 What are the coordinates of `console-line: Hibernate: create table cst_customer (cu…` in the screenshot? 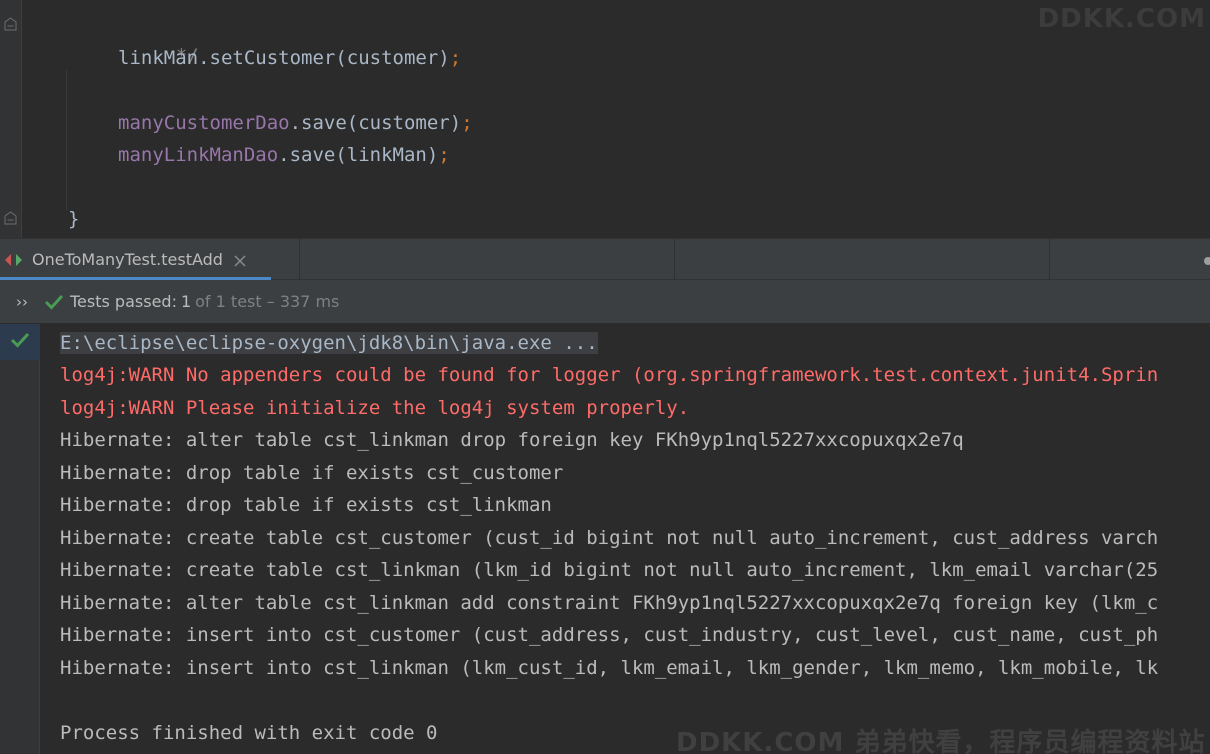 It's located at (609, 538).